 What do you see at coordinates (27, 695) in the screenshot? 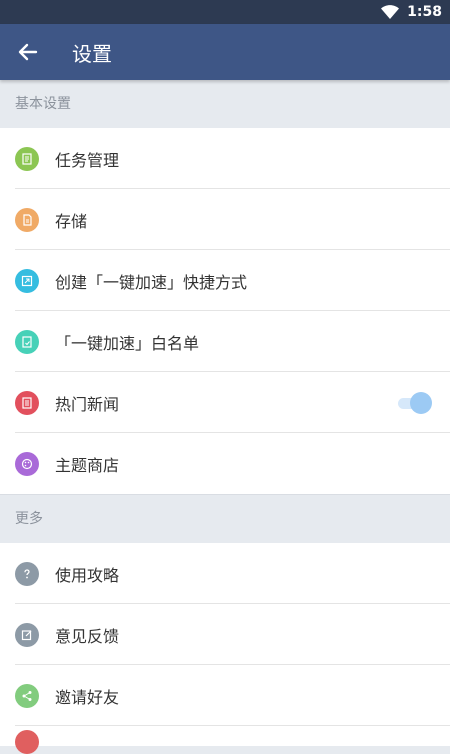
I see `share-icon` at bounding box center [27, 695].